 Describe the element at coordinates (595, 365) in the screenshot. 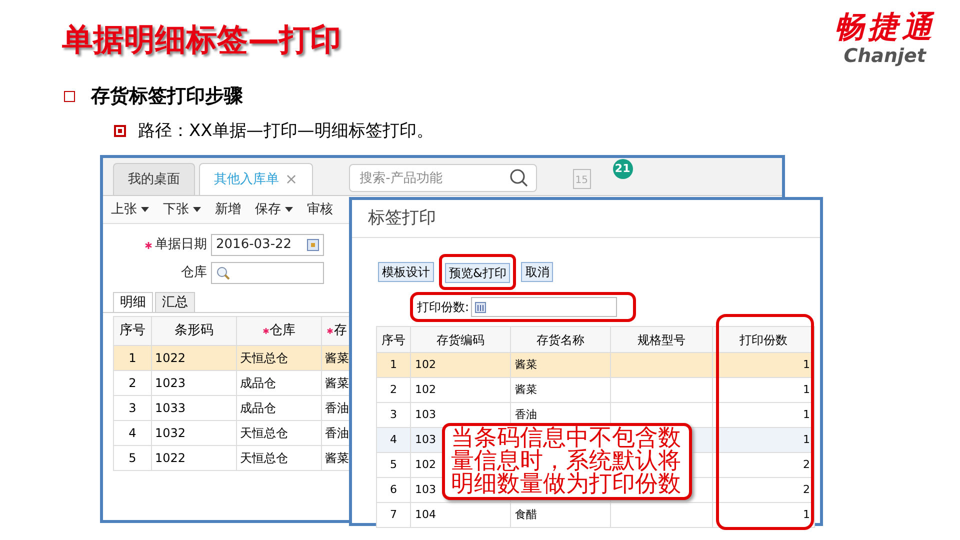

I see `table-row: 1 102 酱菜 1` at that location.